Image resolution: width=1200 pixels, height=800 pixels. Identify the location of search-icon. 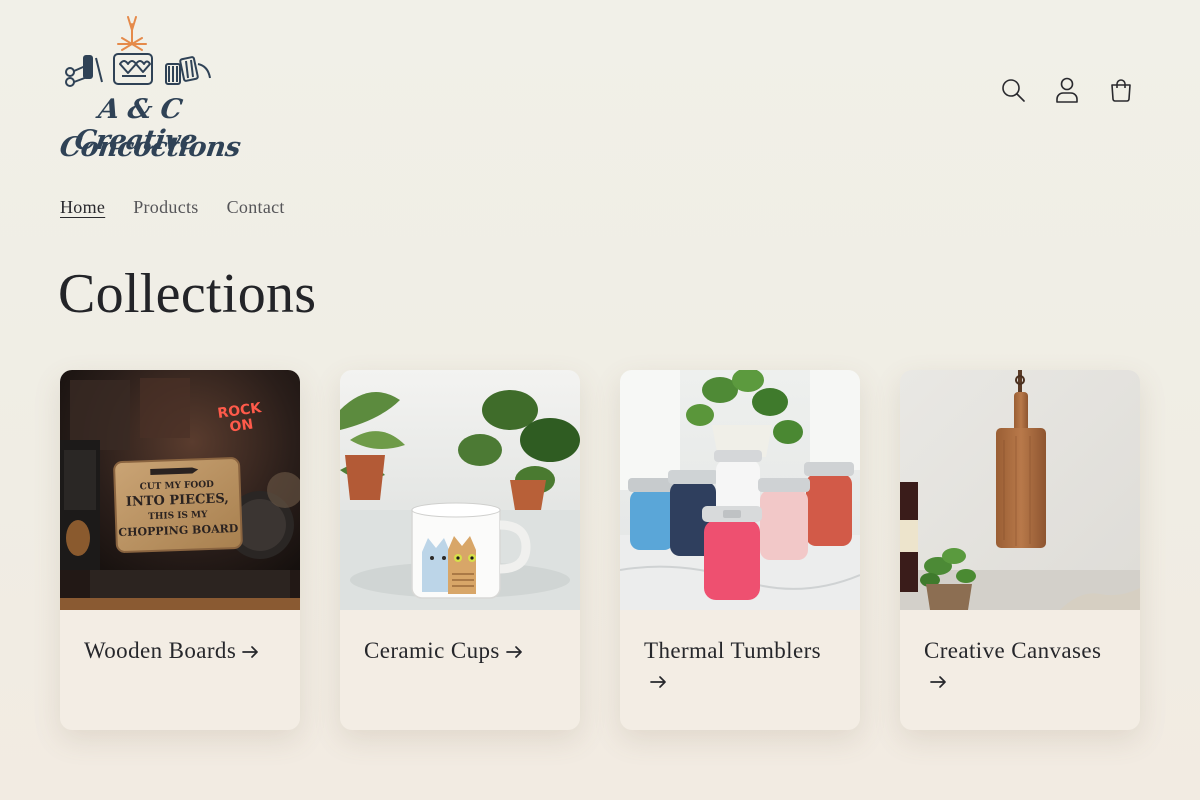
(1013, 90).